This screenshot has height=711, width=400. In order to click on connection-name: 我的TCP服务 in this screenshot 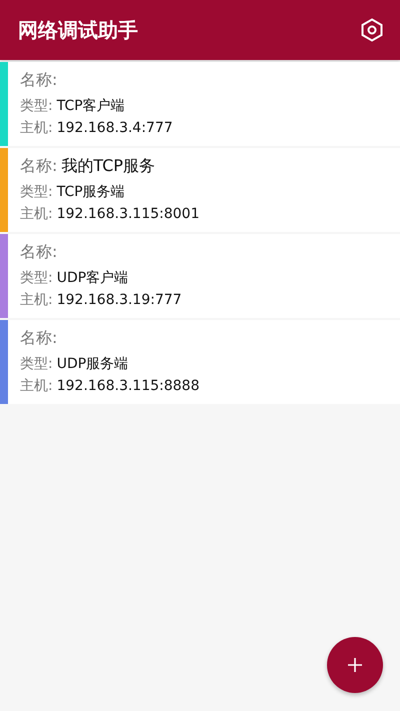, I will do `click(108, 166)`.